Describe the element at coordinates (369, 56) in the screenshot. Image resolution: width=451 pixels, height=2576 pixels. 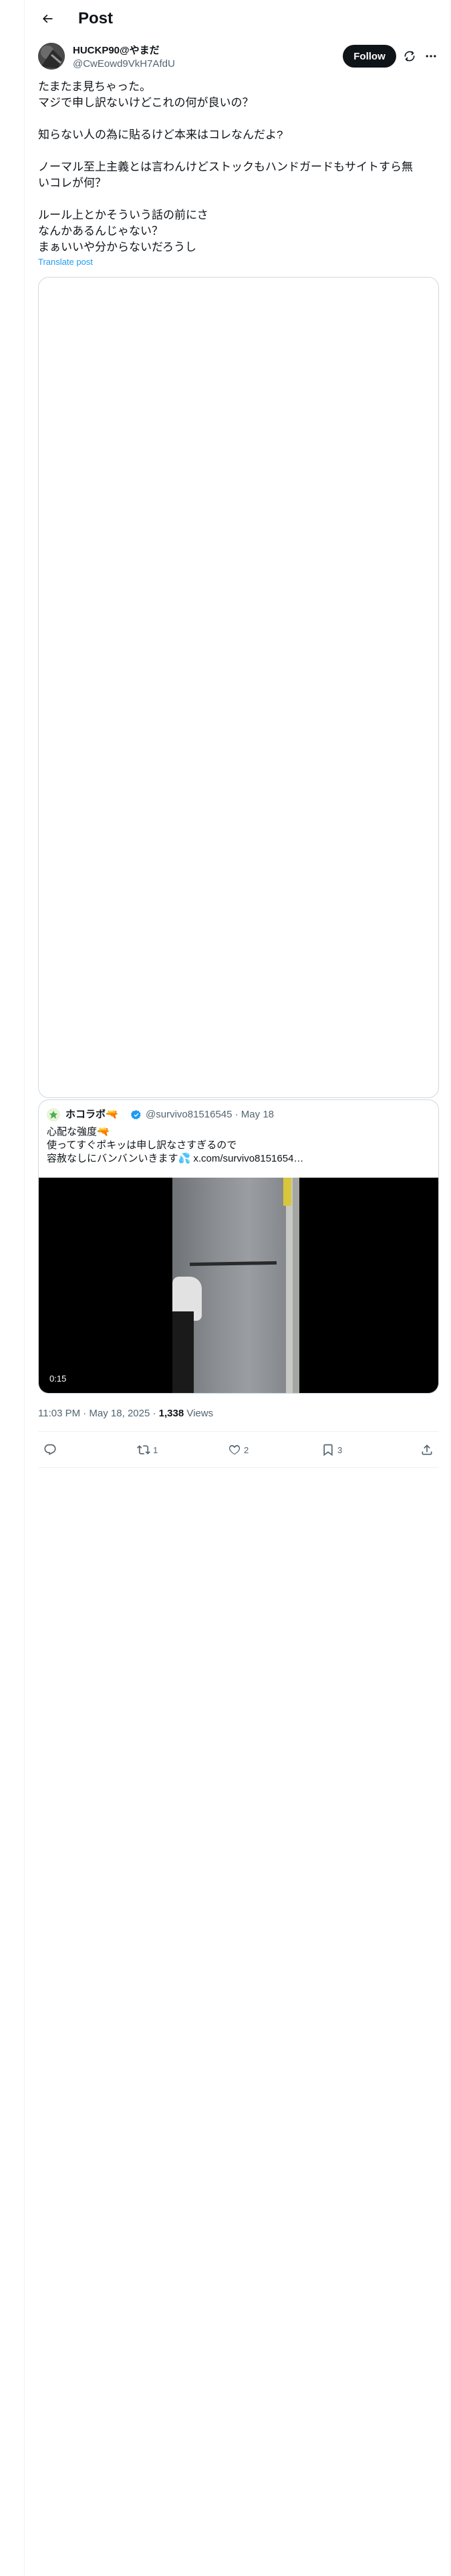
I see `follow-button: Follow` at that location.